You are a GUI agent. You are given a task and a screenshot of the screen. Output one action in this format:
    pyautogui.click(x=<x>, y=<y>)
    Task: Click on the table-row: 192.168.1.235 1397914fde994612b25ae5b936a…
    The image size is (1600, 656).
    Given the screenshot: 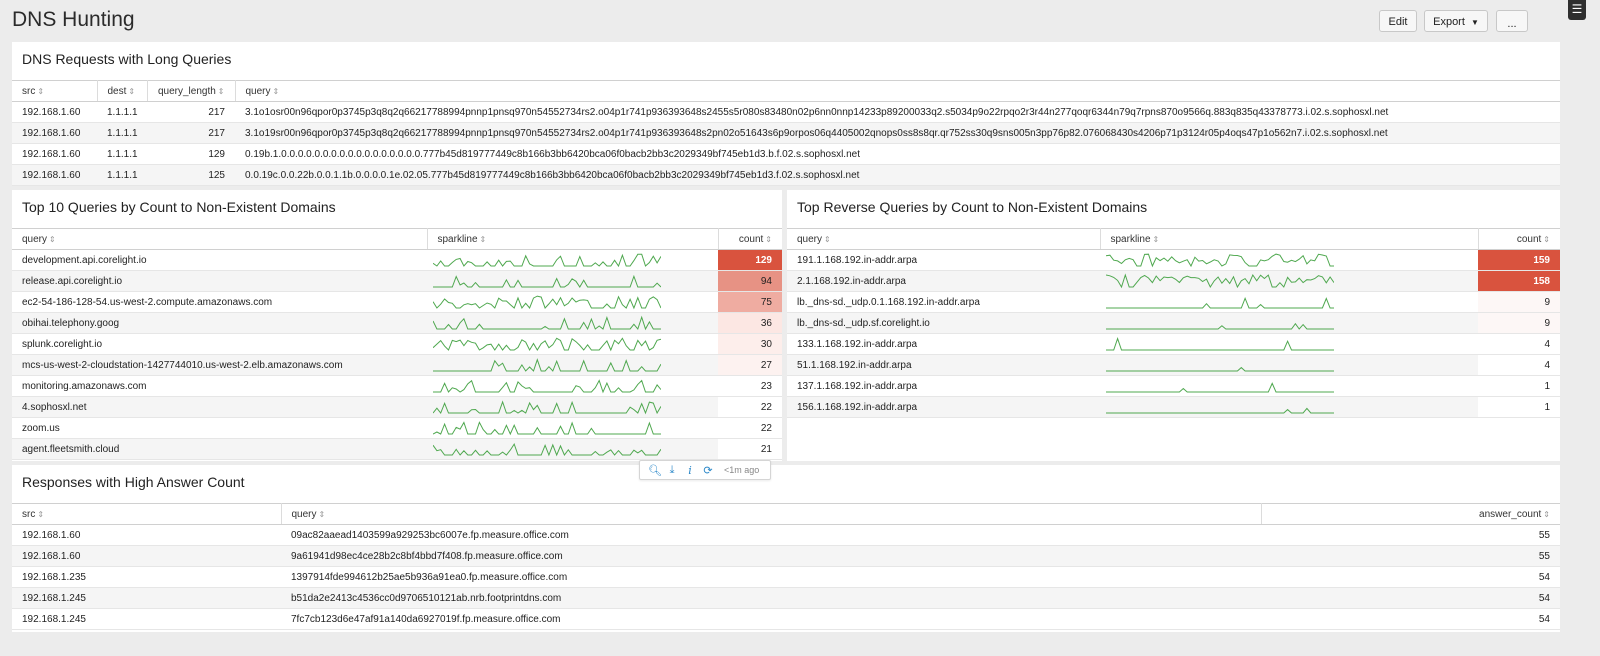 What is the action you would take?
    pyautogui.click(x=786, y=577)
    